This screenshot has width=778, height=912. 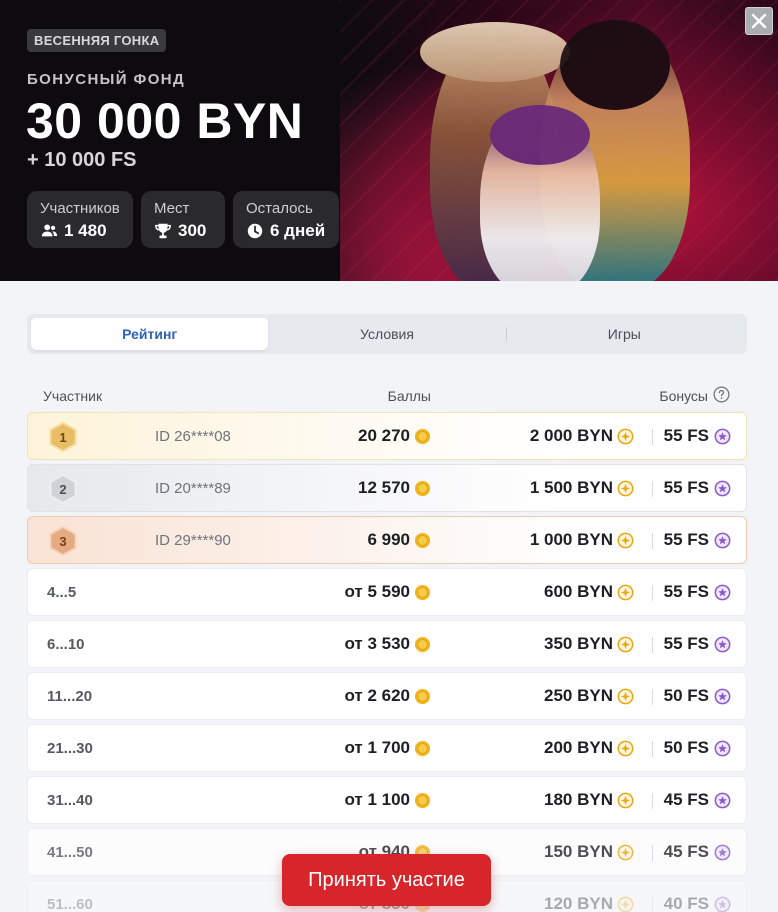 What do you see at coordinates (70, 904) in the screenshot?
I see `place-range: 51...60` at bounding box center [70, 904].